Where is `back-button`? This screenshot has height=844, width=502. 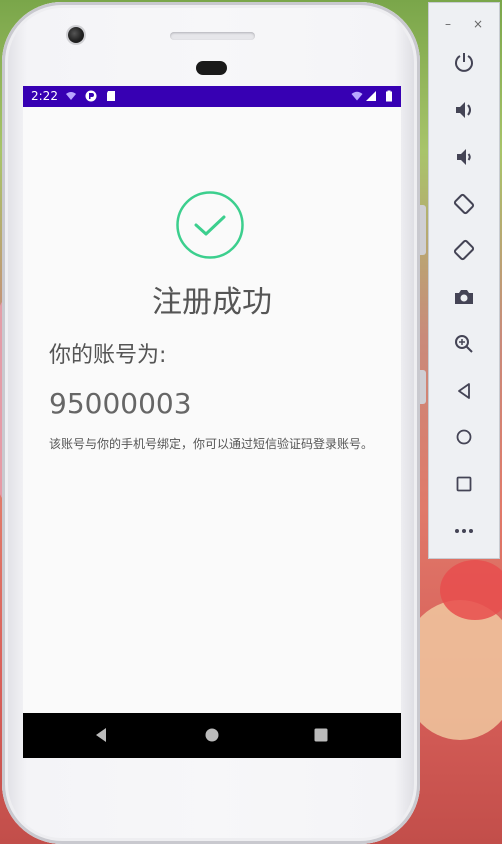 back-button is located at coordinates (464, 391).